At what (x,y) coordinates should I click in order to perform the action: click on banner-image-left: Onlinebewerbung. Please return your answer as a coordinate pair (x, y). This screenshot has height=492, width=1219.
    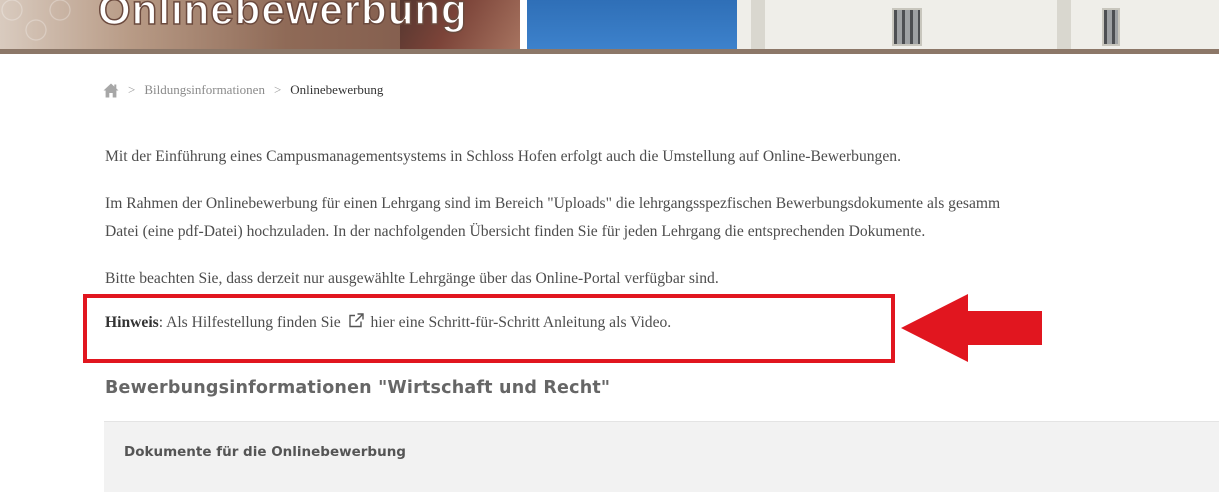
    Looking at the image, I should click on (260, 25).